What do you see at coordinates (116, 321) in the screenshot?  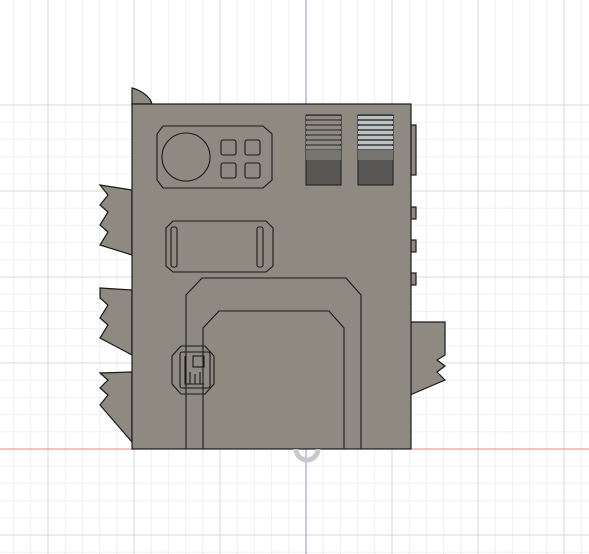 I see `left-fin-middle` at bounding box center [116, 321].